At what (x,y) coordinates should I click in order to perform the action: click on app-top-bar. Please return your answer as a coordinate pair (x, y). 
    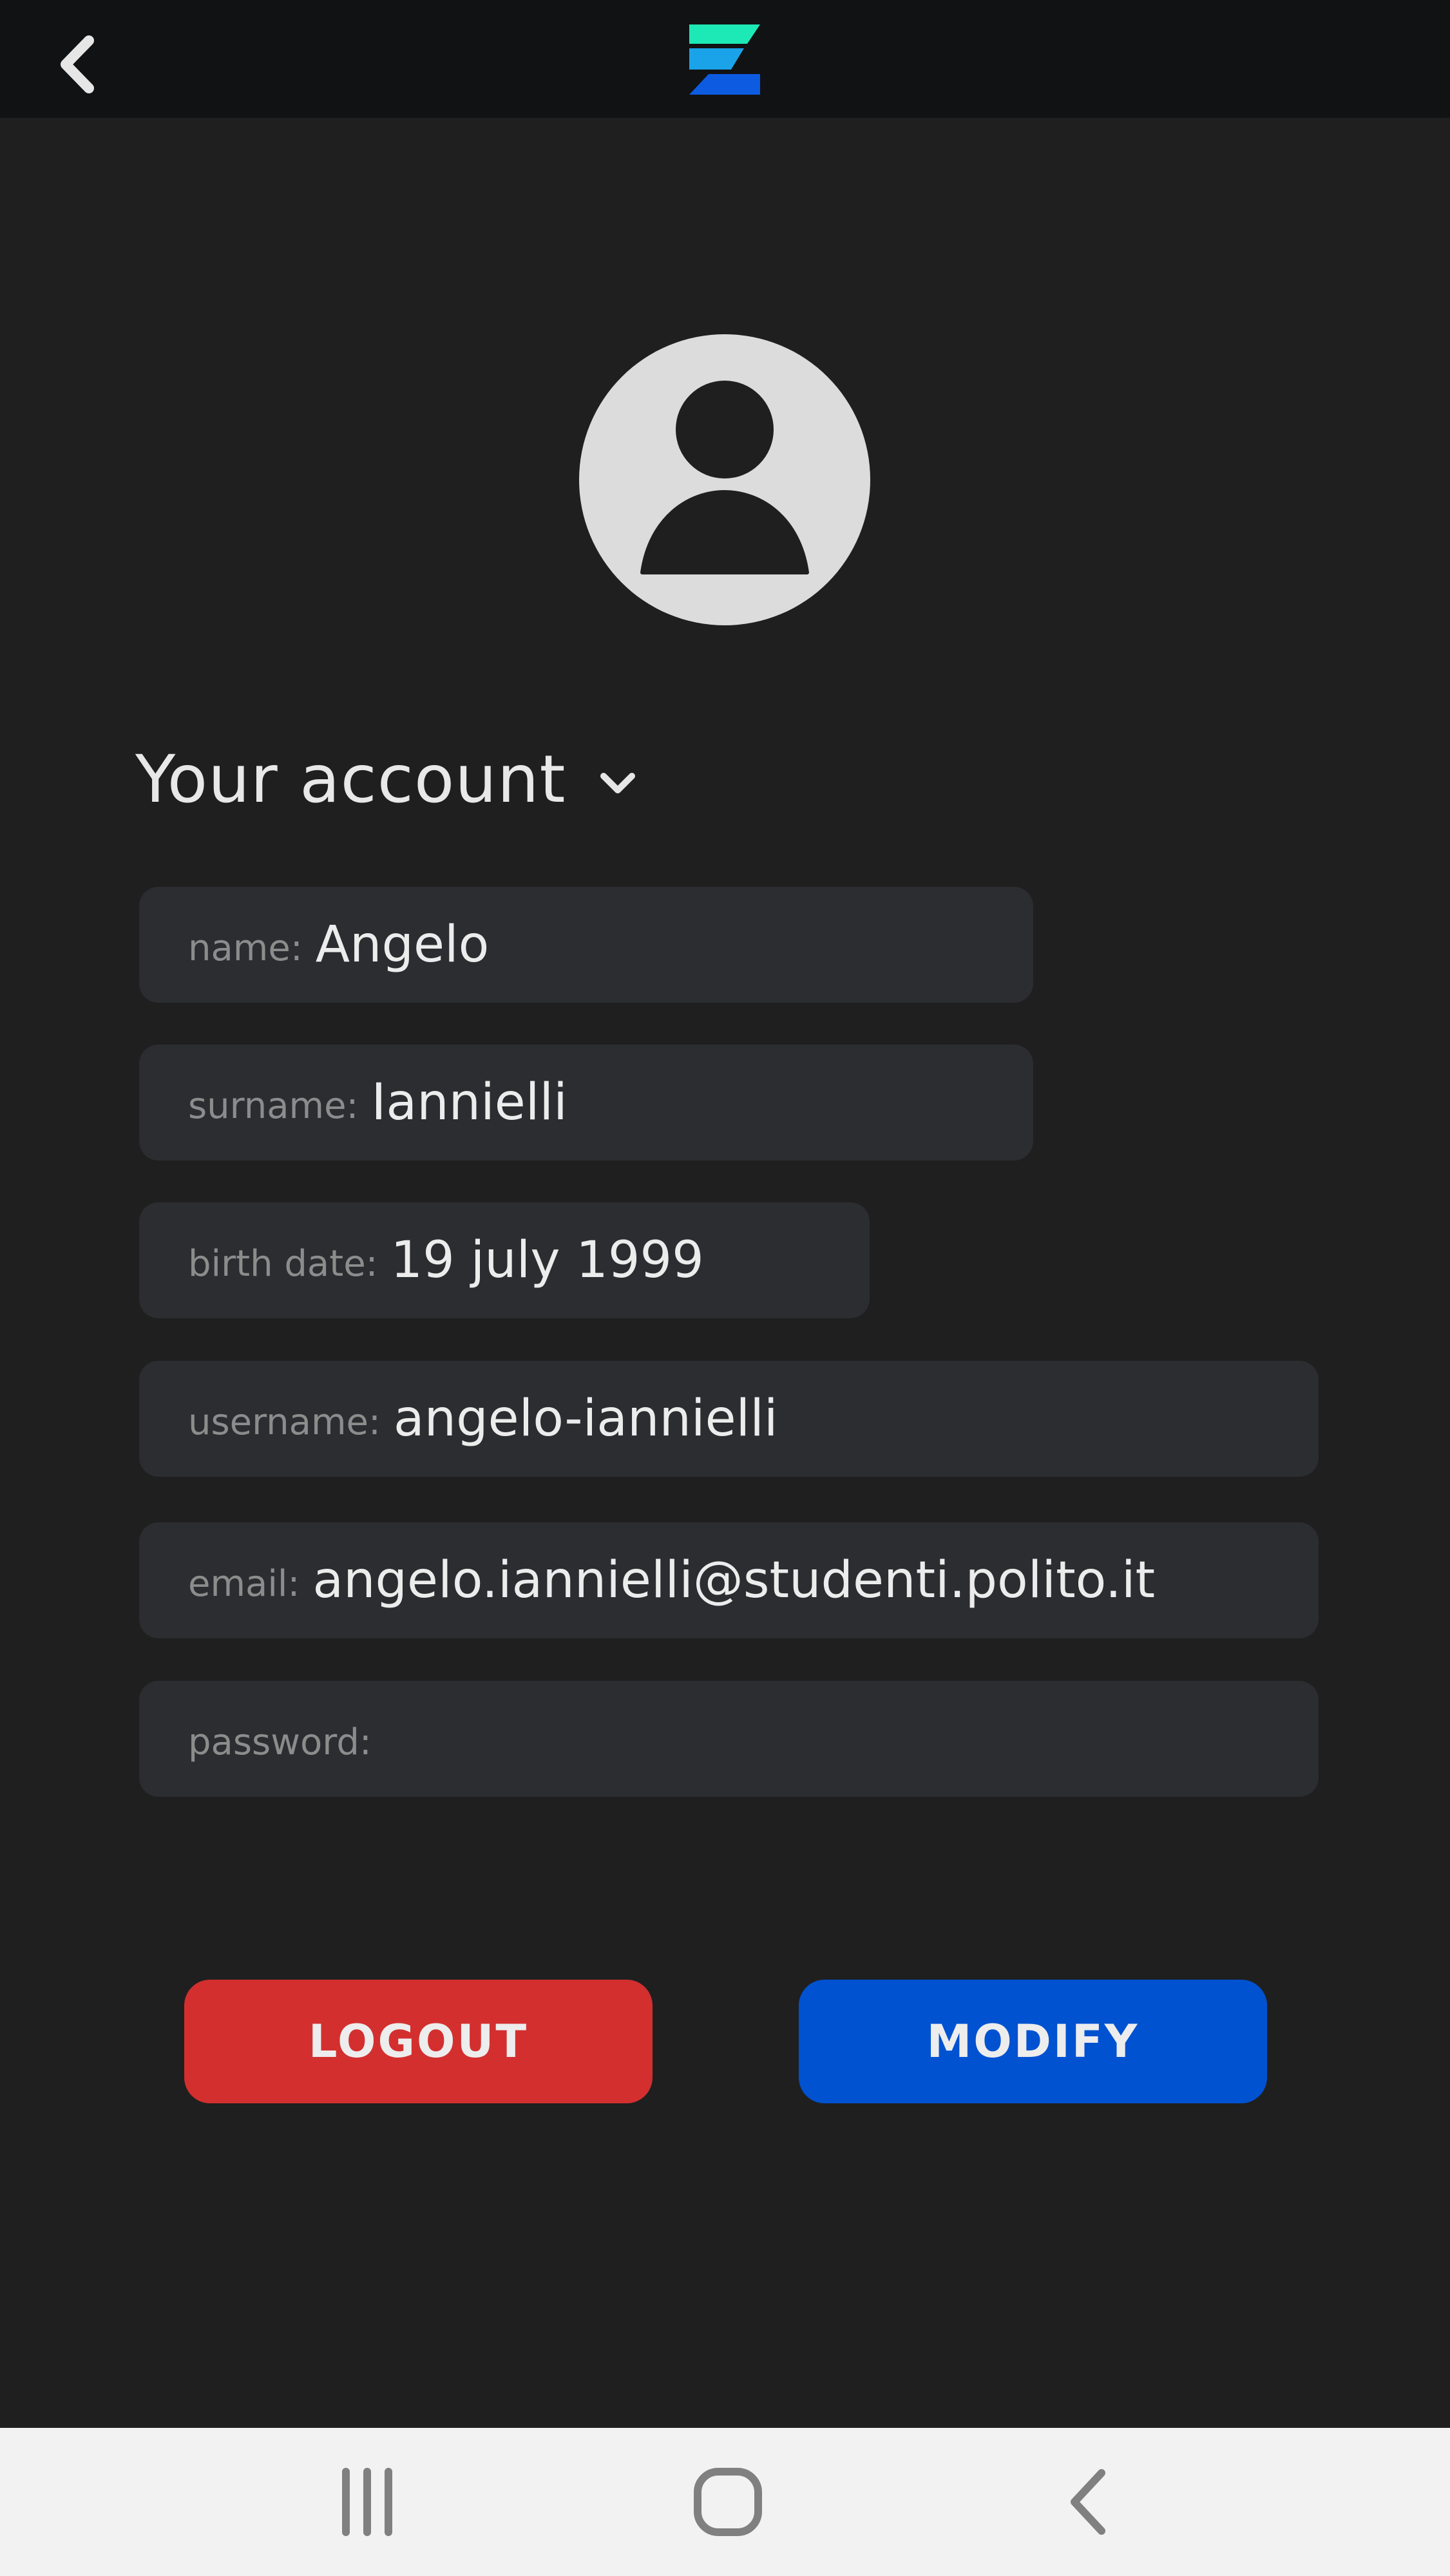
    Looking at the image, I should click on (725, 59).